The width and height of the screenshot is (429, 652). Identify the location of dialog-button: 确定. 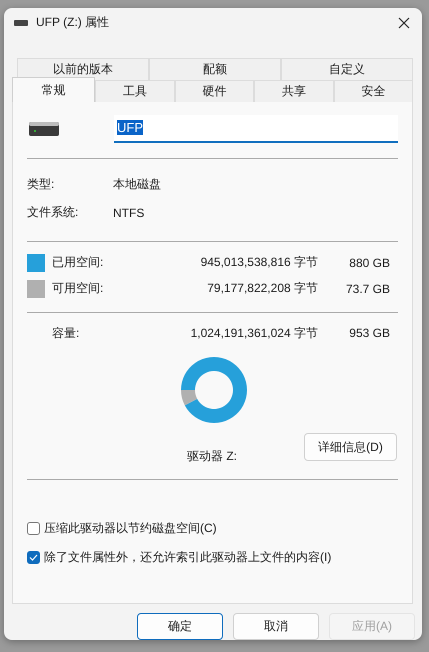
(180, 626).